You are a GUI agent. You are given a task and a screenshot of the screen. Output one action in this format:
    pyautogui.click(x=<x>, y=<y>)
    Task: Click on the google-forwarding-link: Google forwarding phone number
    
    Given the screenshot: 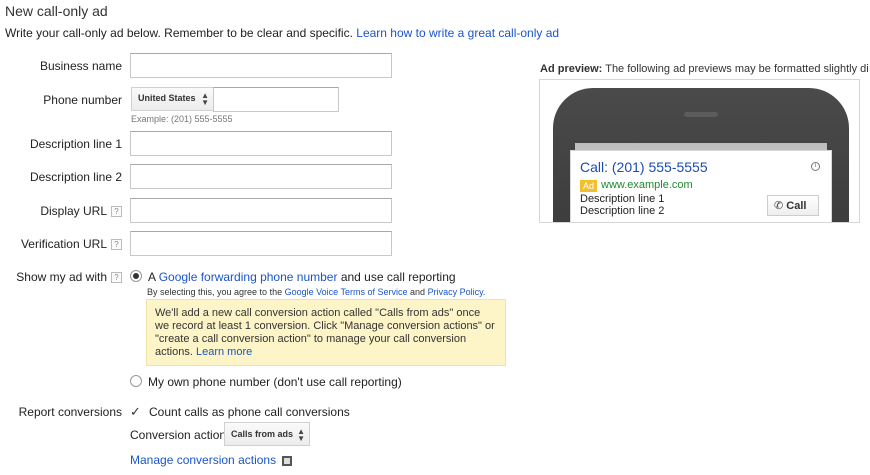 What is the action you would take?
    pyautogui.click(x=248, y=277)
    